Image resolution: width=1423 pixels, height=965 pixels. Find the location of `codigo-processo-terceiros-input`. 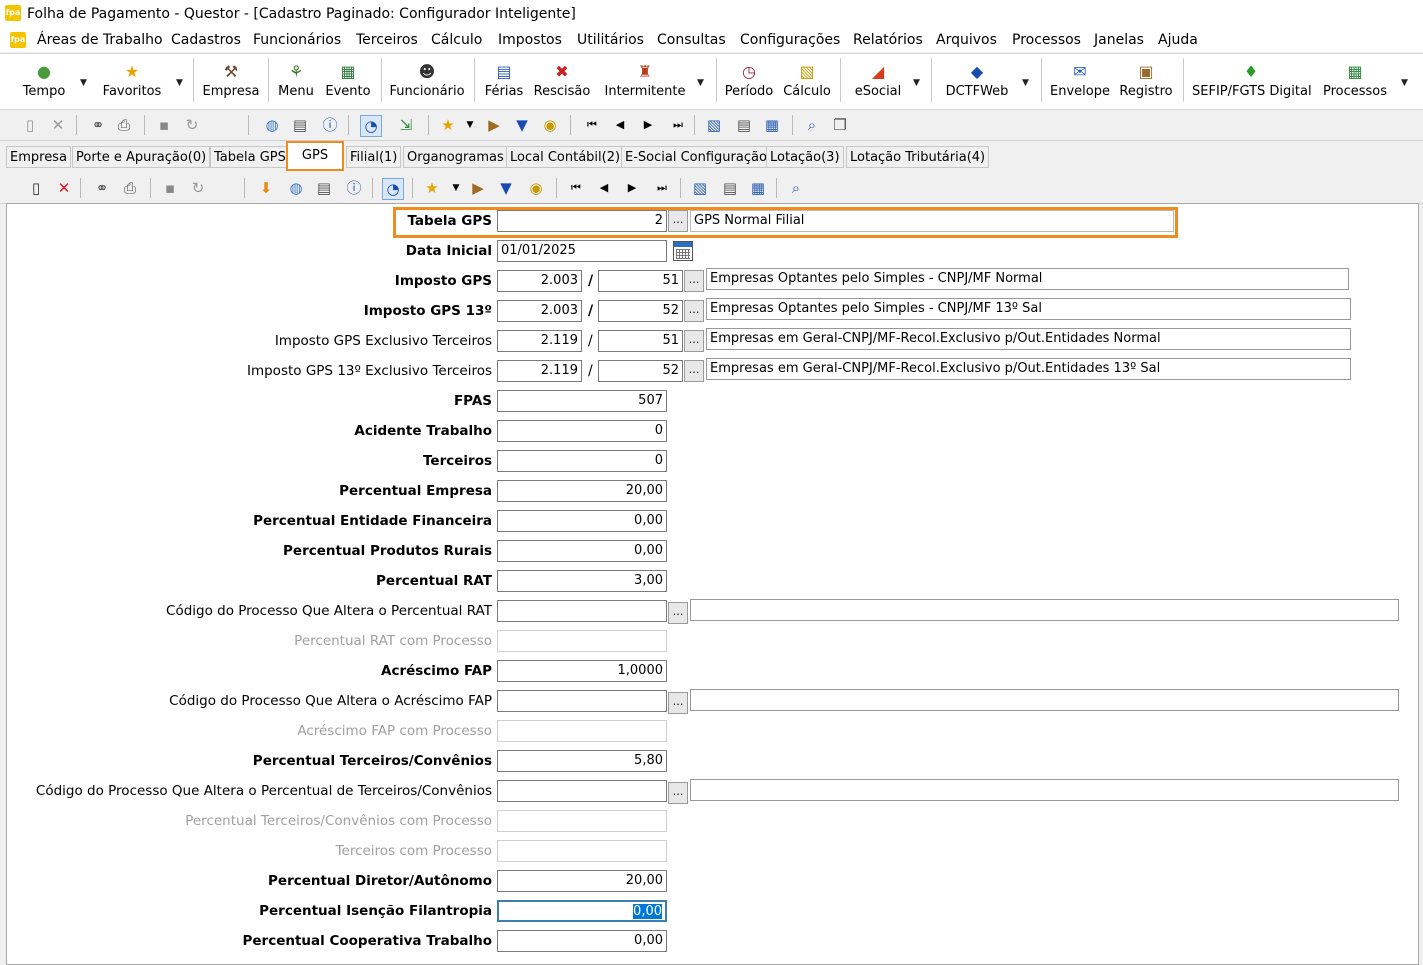

codigo-processo-terceiros-input is located at coordinates (582, 791).